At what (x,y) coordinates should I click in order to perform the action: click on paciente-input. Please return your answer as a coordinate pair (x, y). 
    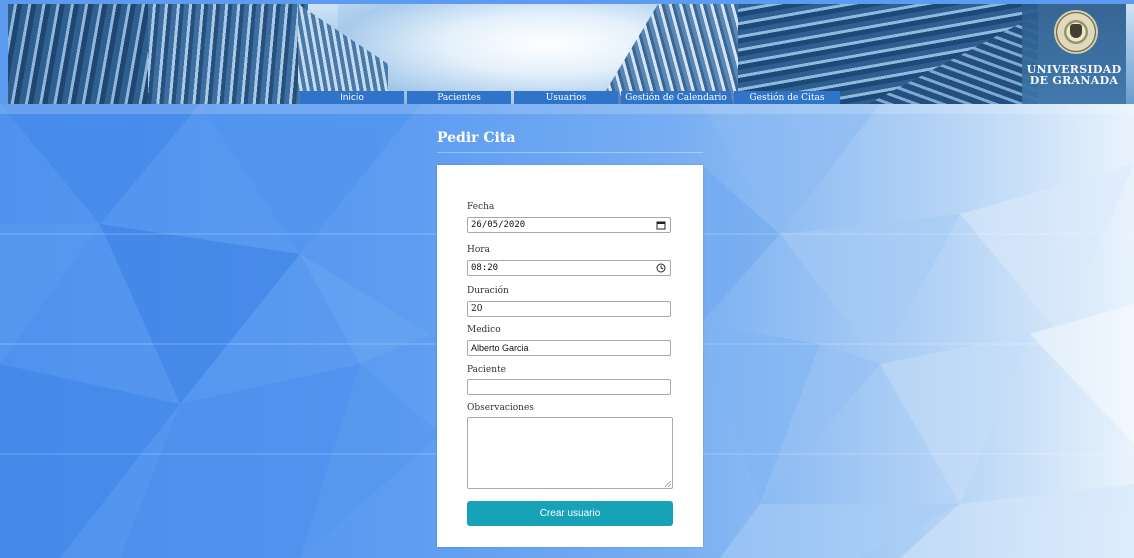
    Looking at the image, I should click on (569, 387).